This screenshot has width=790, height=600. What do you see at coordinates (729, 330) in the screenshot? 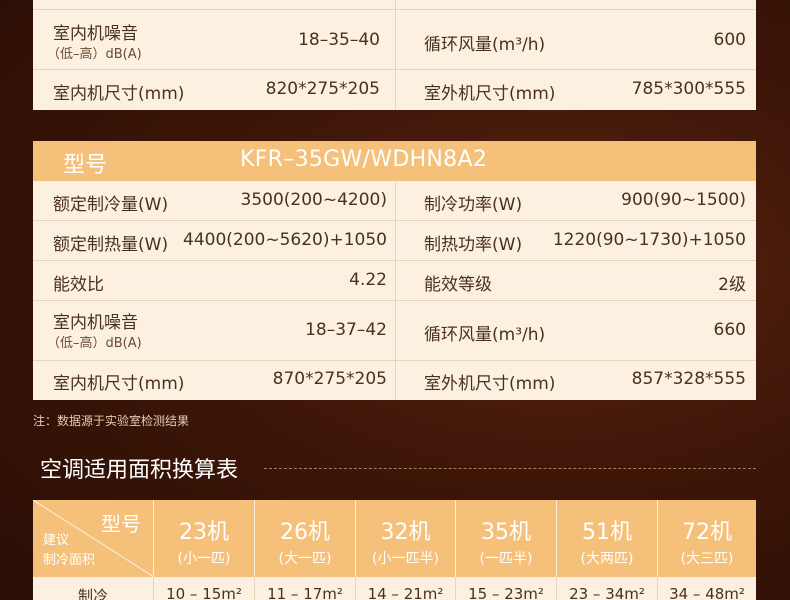
I see `spec-value: 660` at bounding box center [729, 330].